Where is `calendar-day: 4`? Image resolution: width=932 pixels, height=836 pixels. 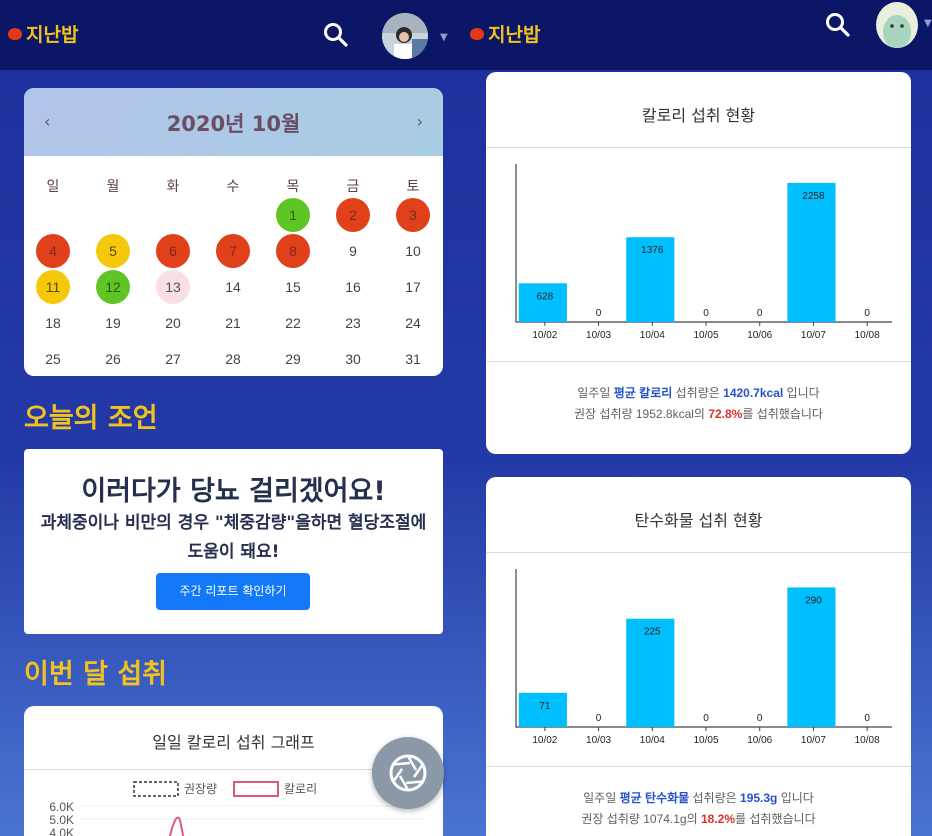
calendar-day: 4 is located at coordinates (53, 251).